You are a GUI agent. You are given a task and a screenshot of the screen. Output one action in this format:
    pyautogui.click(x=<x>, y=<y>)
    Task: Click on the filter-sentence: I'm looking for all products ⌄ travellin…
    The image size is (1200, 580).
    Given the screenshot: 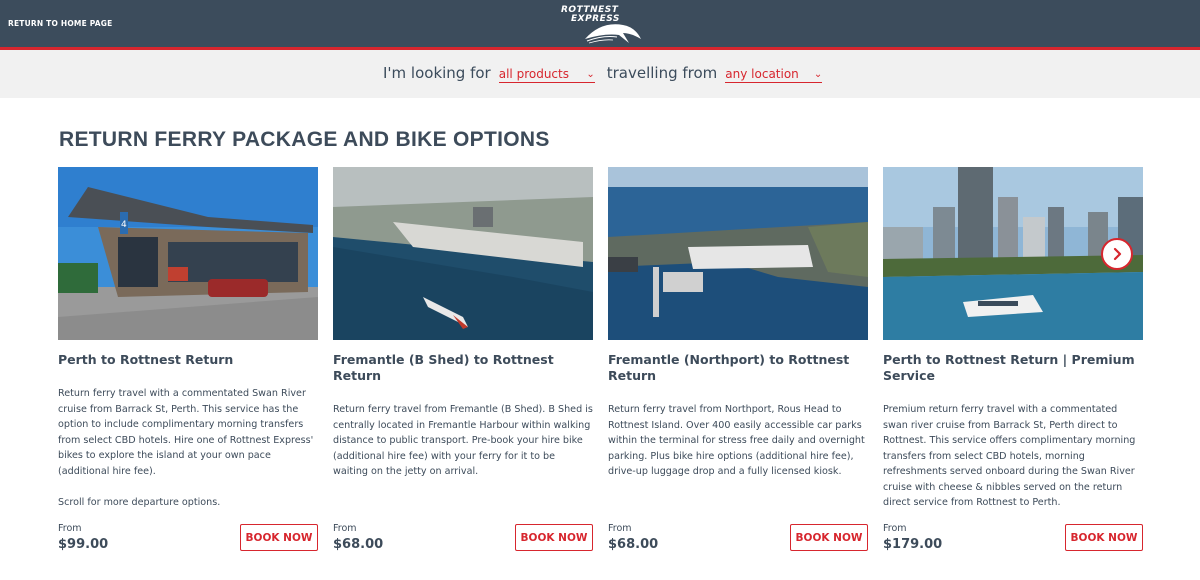 What is the action you would take?
    pyautogui.click(x=608, y=73)
    